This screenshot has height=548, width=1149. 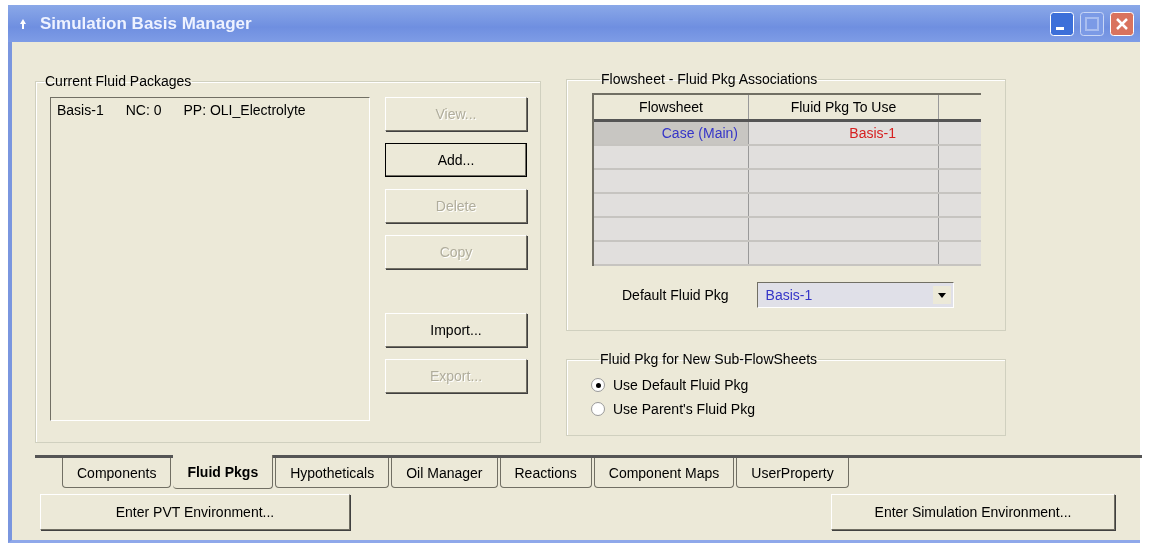 What do you see at coordinates (117, 473) in the screenshot?
I see `tab: Components` at bounding box center [117, 473].